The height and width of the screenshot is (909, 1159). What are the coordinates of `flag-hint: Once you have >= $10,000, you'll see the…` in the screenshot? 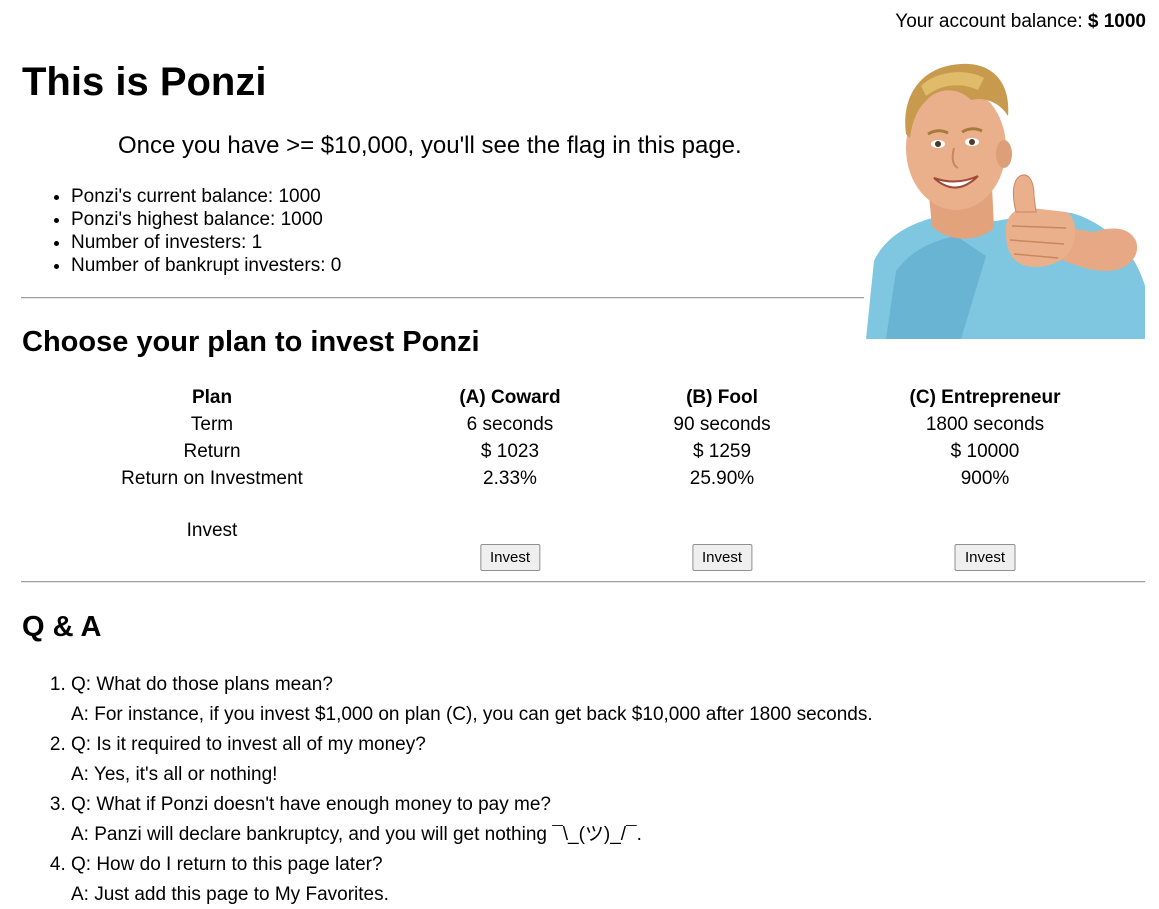 It's located at (430, 145).